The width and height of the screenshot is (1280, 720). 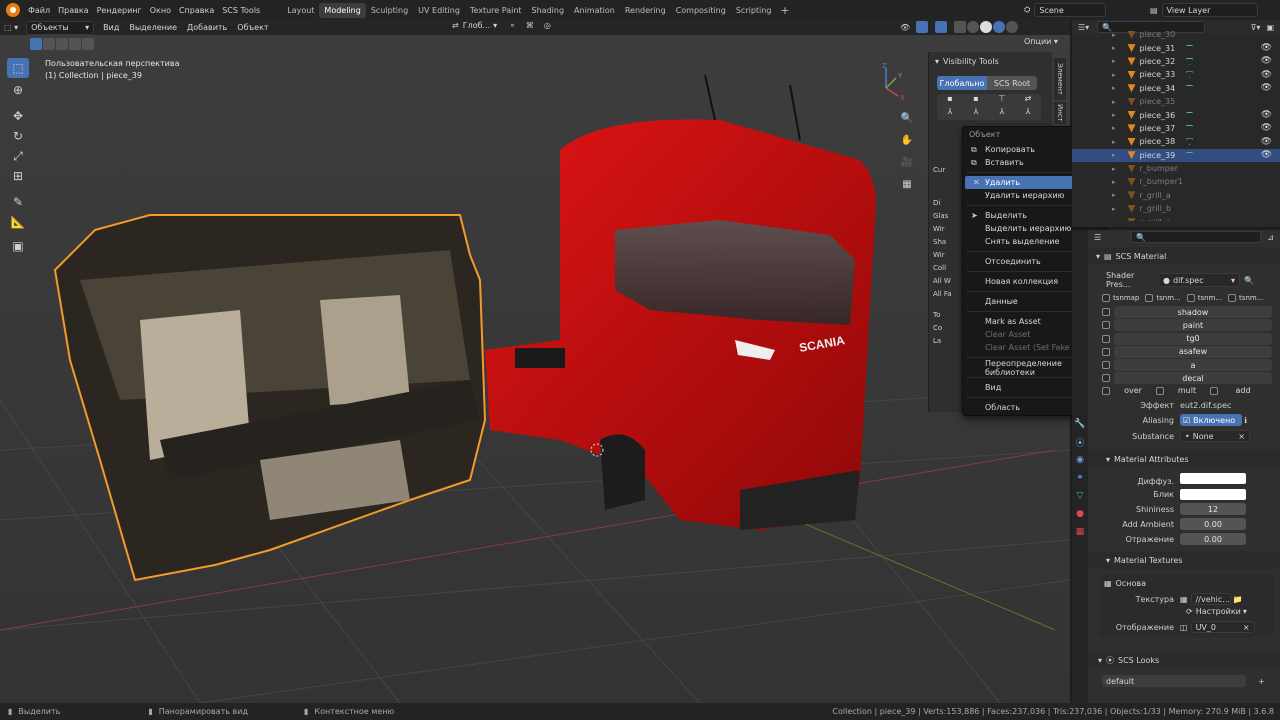 What do you see at coordinates (1028, 100) in the screenshot?
I see `prefab-icon: ⇄` at bounding box center [1028, 100].